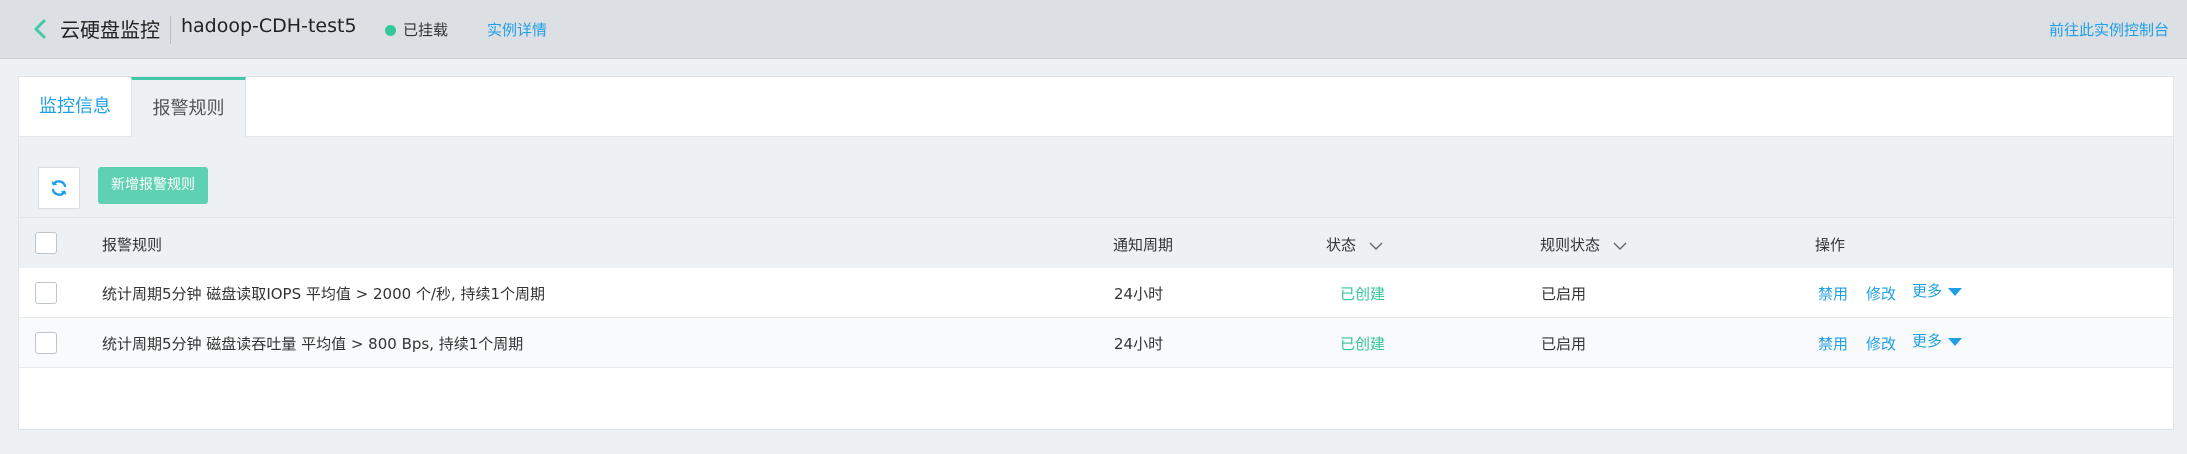 Image resolution: width=2187 pixels, height=454 pixels. What do you see at coordinates (132, 245) in the screenshot?
I see `column-header-rule: 报警规则` at bounding box center [132, 245].